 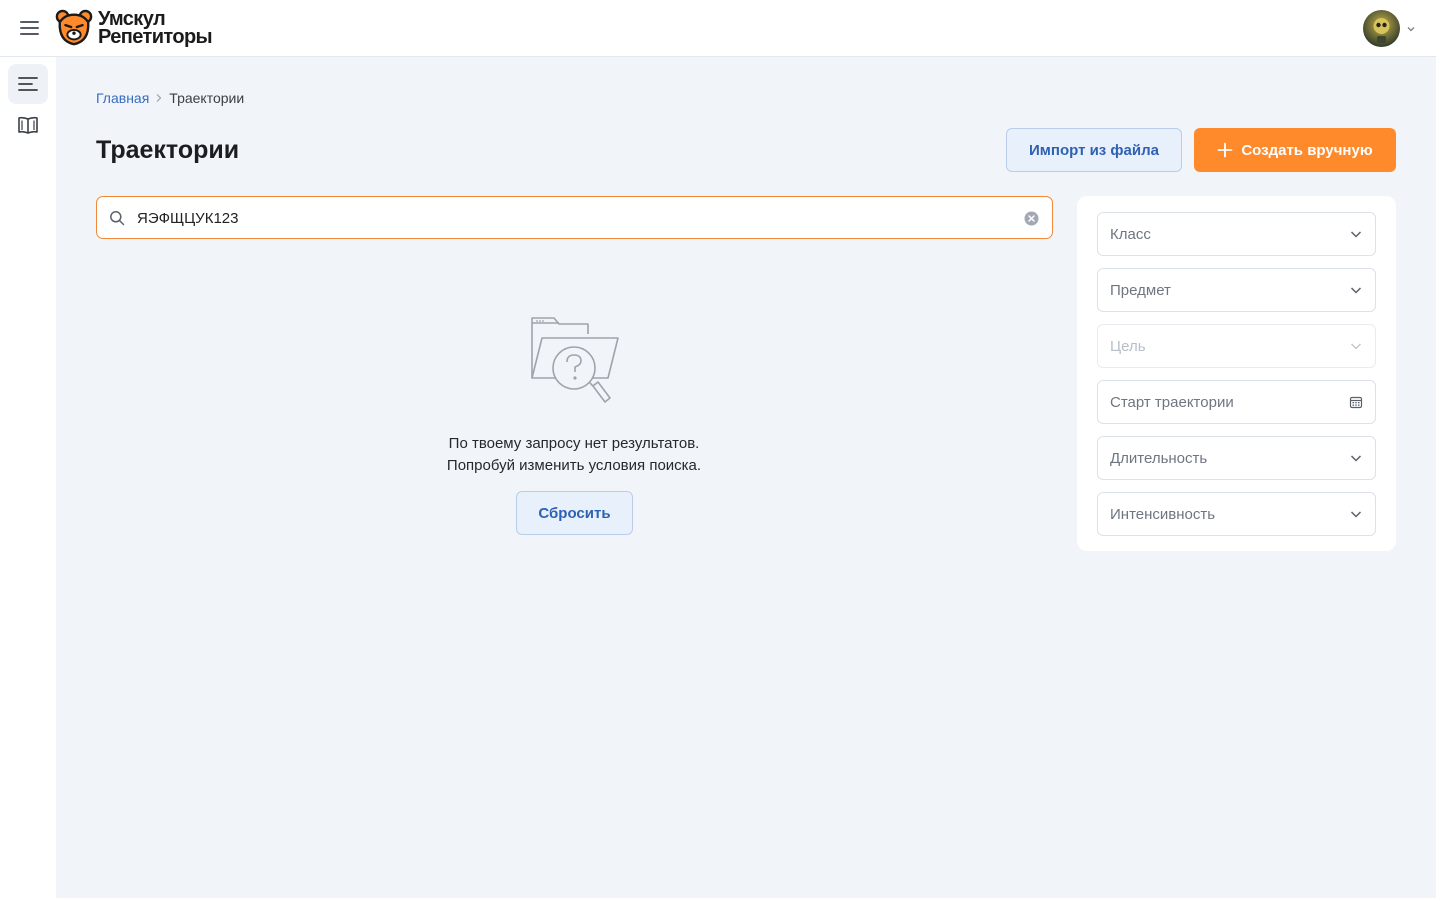 I want to click on import-file-button: Импорт из файла, so click(x=1094, y=150).